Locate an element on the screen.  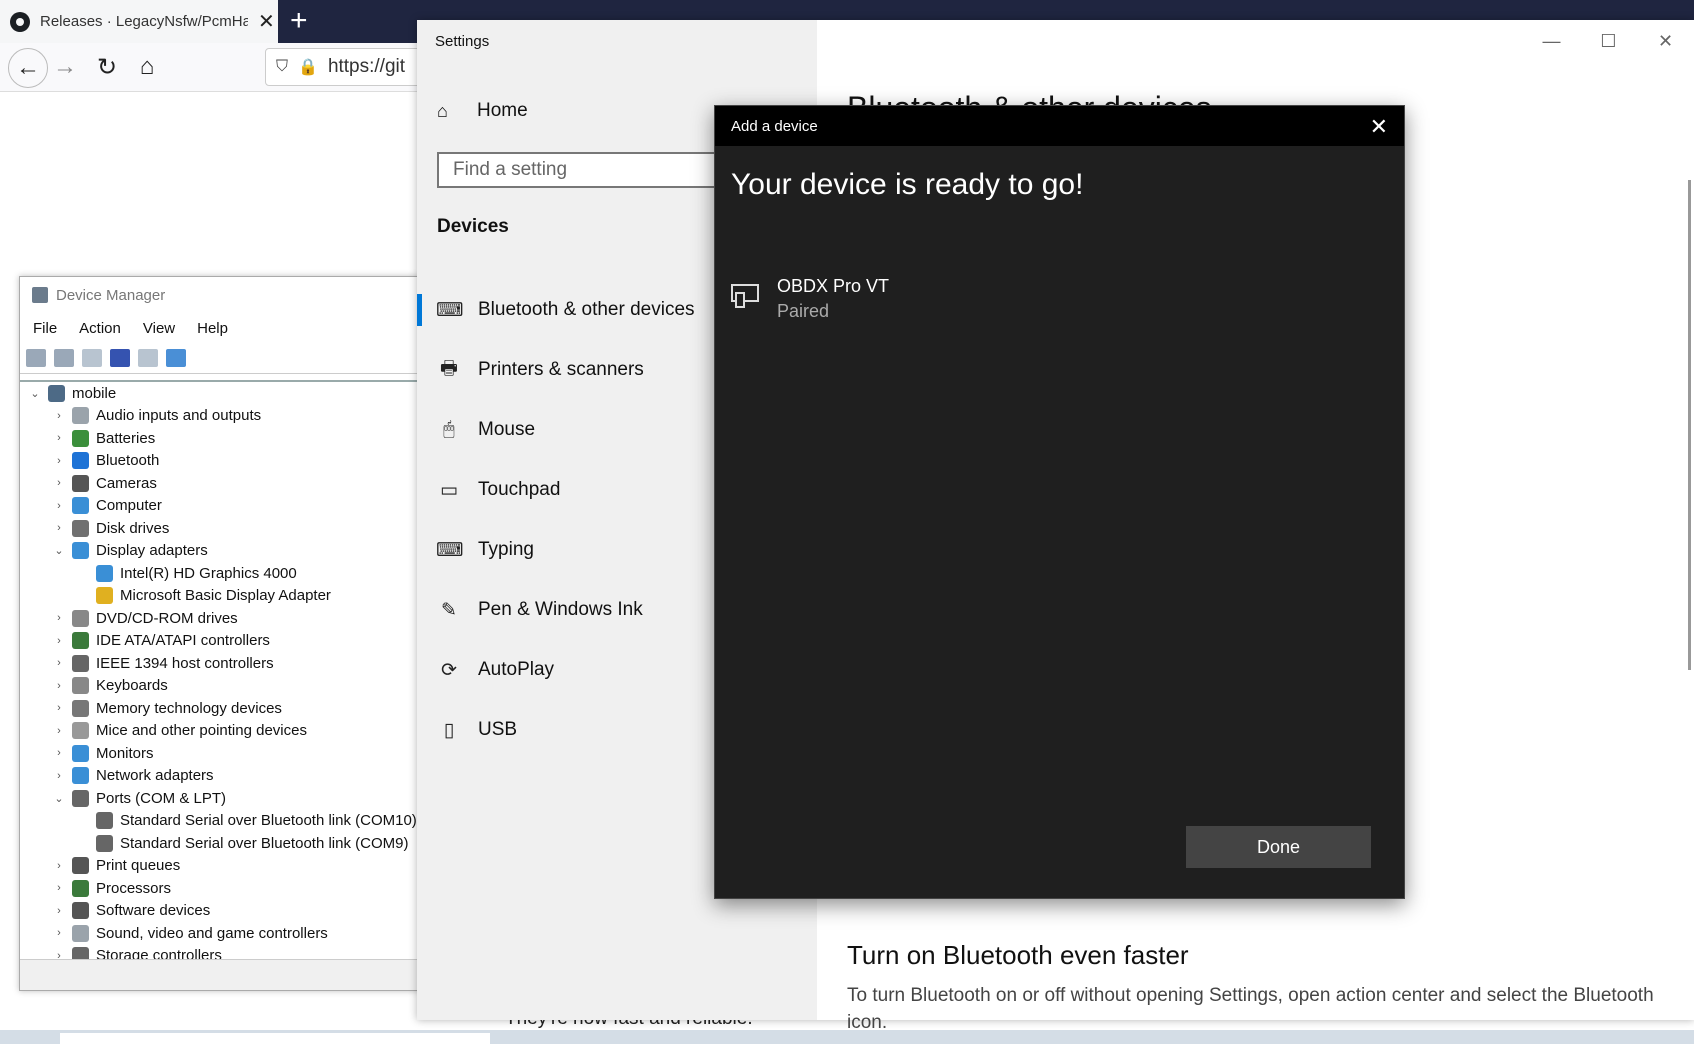
tree-node-label: Network adapters is located at coordinates (155, 776).